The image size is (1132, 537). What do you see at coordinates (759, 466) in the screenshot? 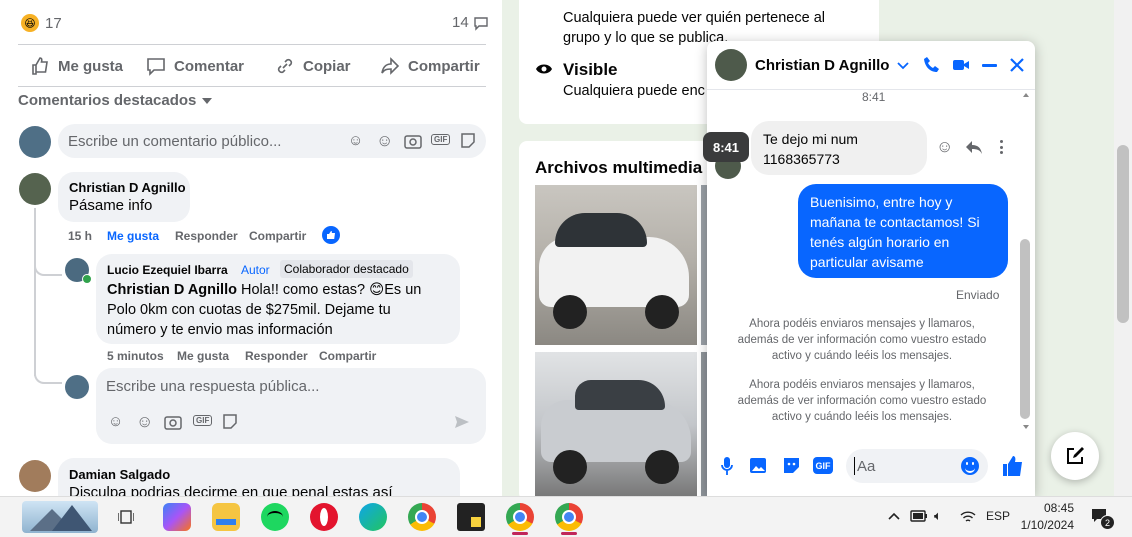
I see `photo-icon` at bounding box center [759, 466].